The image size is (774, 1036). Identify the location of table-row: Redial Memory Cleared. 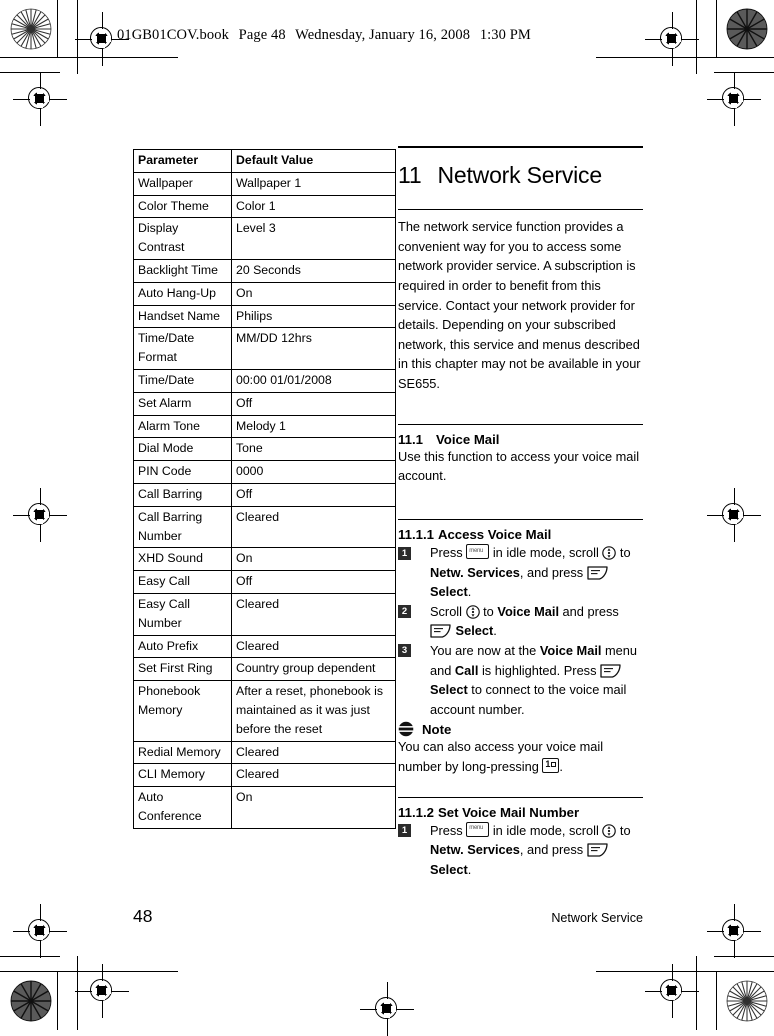
(264, 752).